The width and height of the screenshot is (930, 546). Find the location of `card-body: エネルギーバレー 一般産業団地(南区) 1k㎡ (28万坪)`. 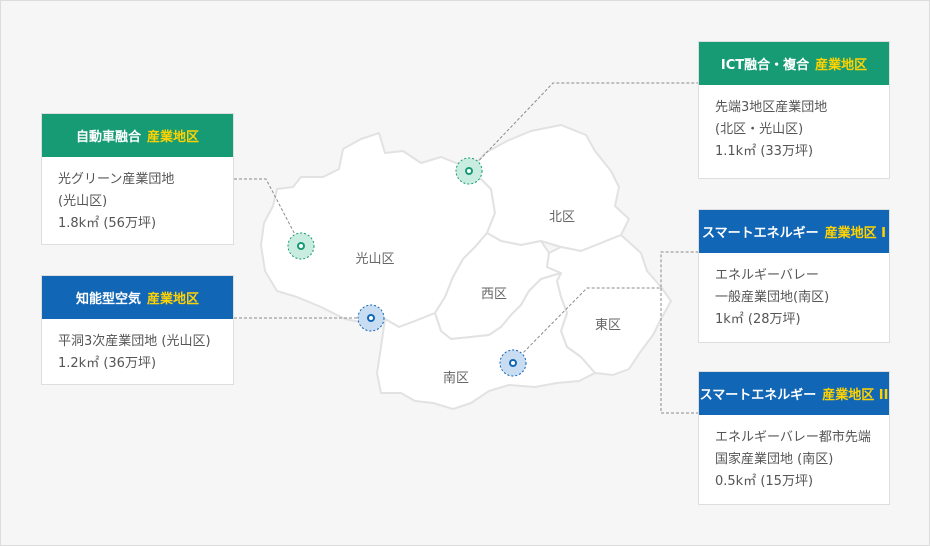

card-body: エネルギーバレー 一般産業団地(南区) 1k㎡ (28万坪) is located at coordinates (794, 292).